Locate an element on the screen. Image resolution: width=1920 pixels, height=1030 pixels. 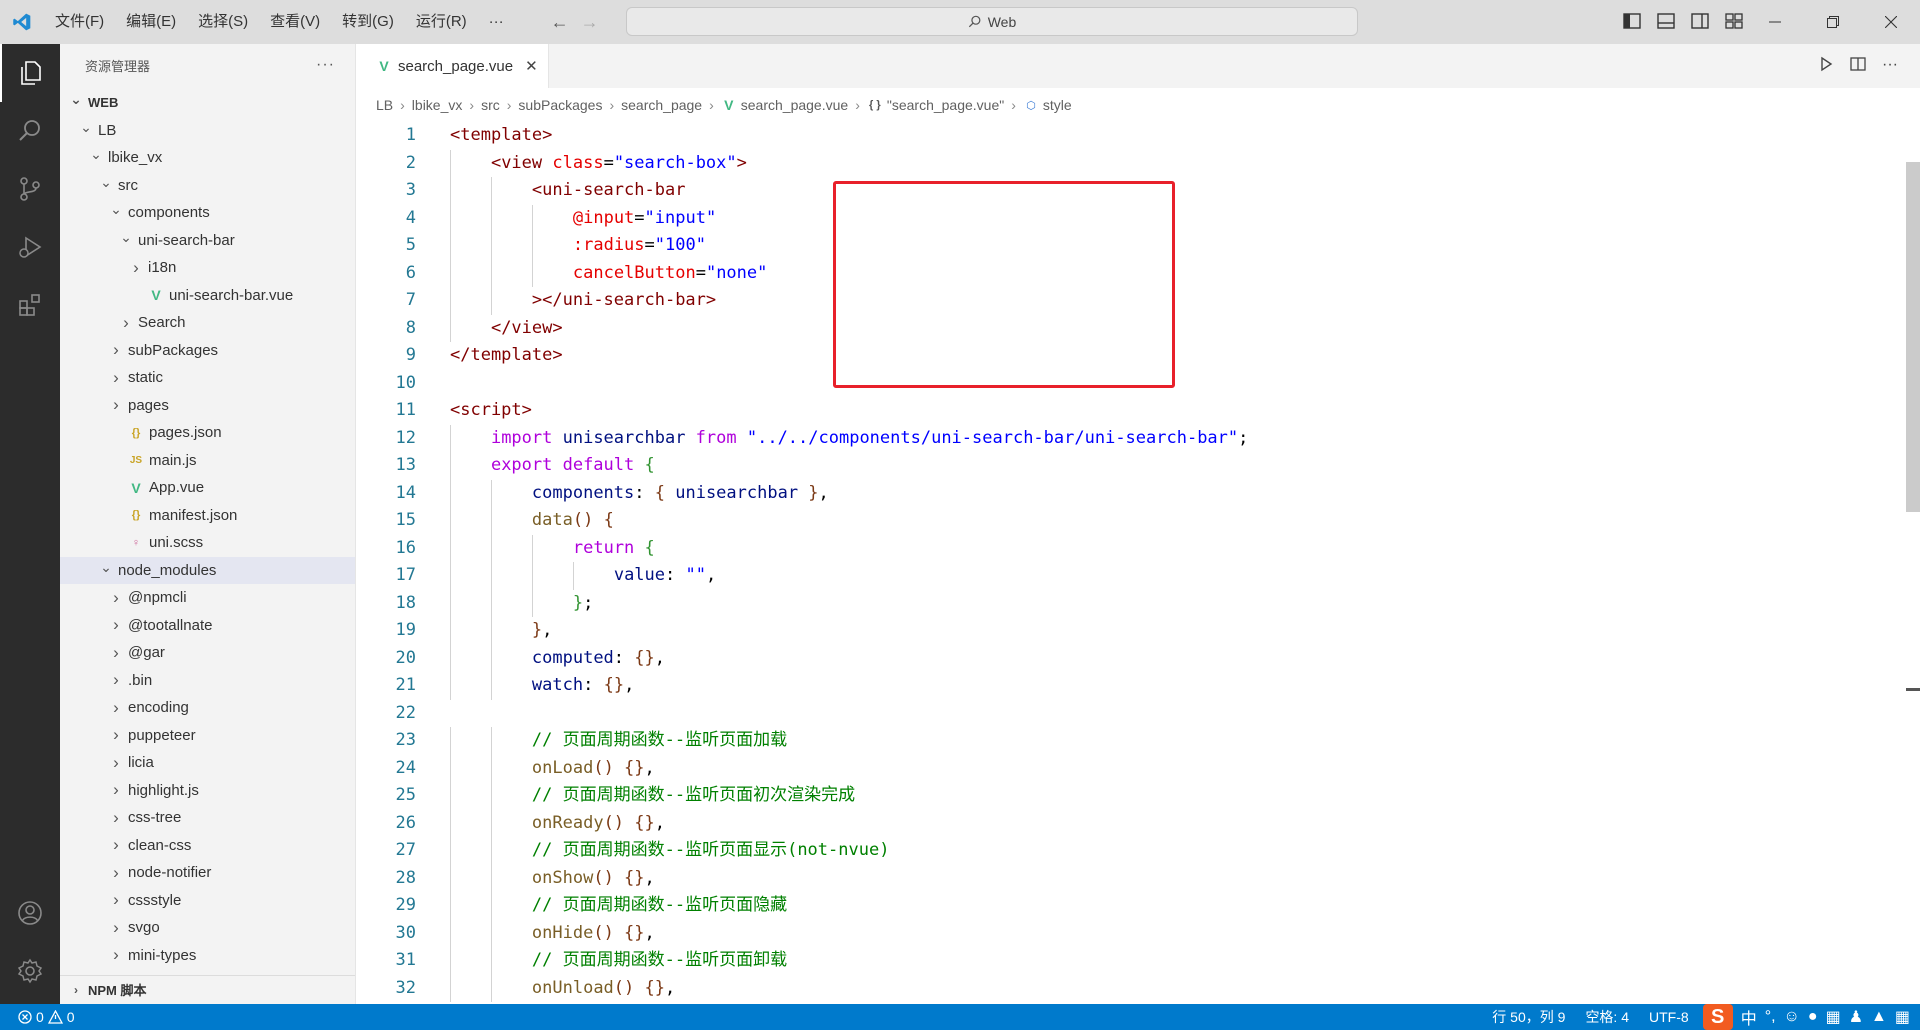
problems-indicator: 0 0 is located at coordinates (37, 1017).